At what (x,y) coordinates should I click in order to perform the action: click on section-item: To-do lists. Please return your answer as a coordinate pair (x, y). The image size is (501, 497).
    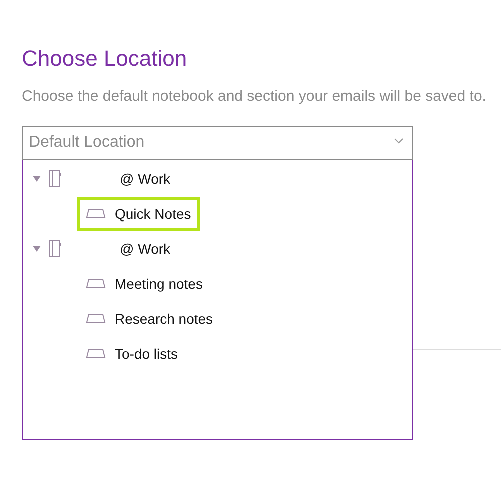
    Looking at the image, I should click on (132, 353).